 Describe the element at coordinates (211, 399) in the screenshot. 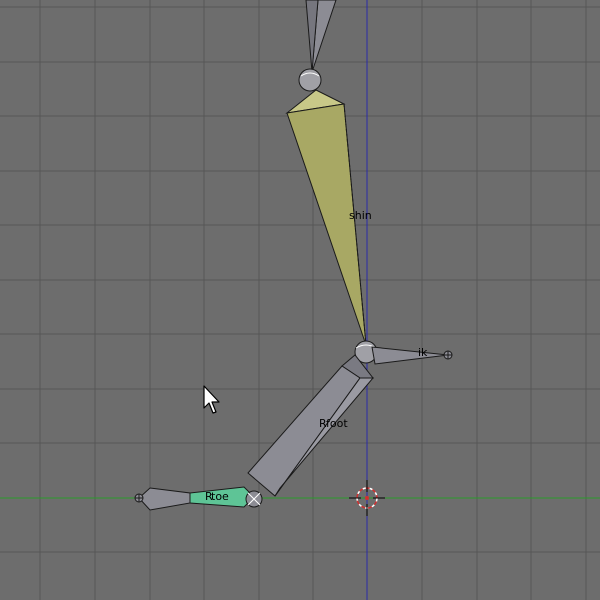

I see `mouse-pointer-icon` at that location.